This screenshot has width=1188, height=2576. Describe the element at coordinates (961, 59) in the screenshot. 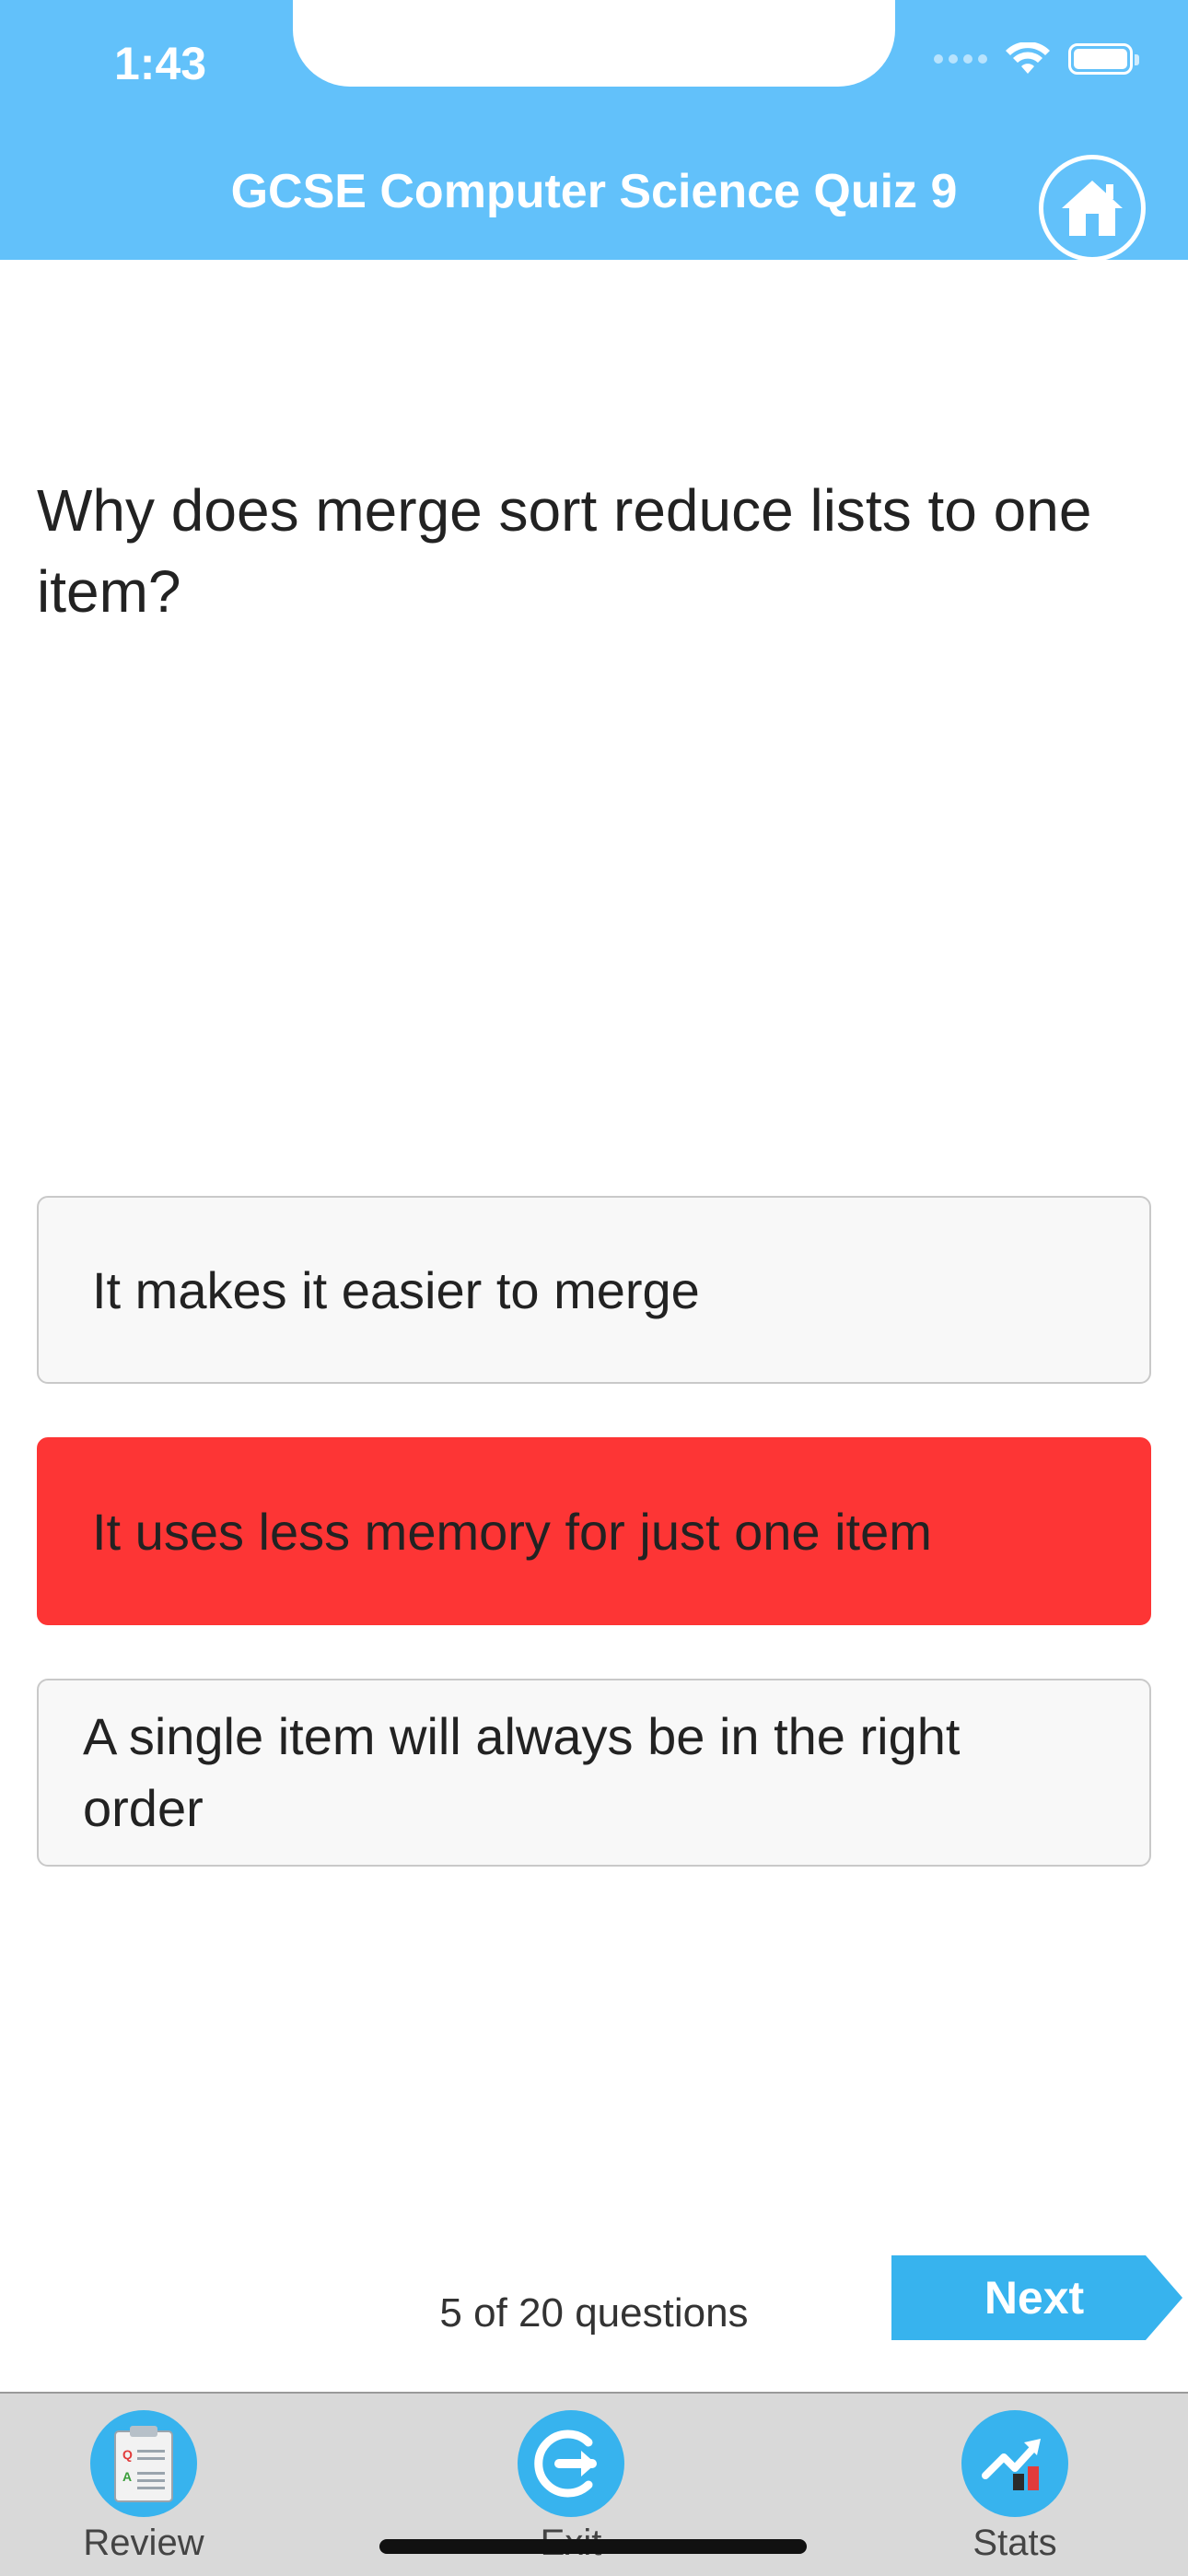

I see `signal-icon` at that location.